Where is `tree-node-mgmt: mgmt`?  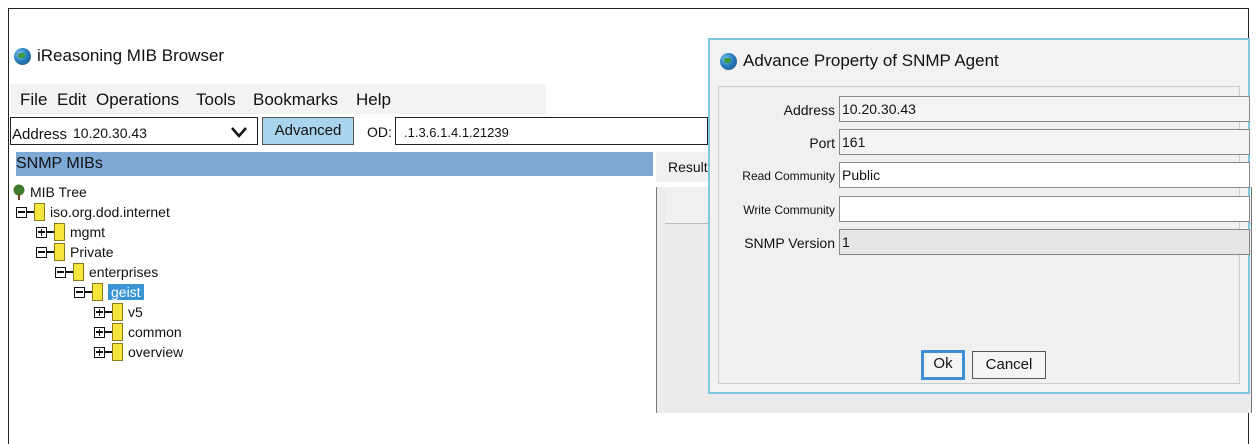
tree-node-mgmt: mgmt is located at coordinates (70, 232).